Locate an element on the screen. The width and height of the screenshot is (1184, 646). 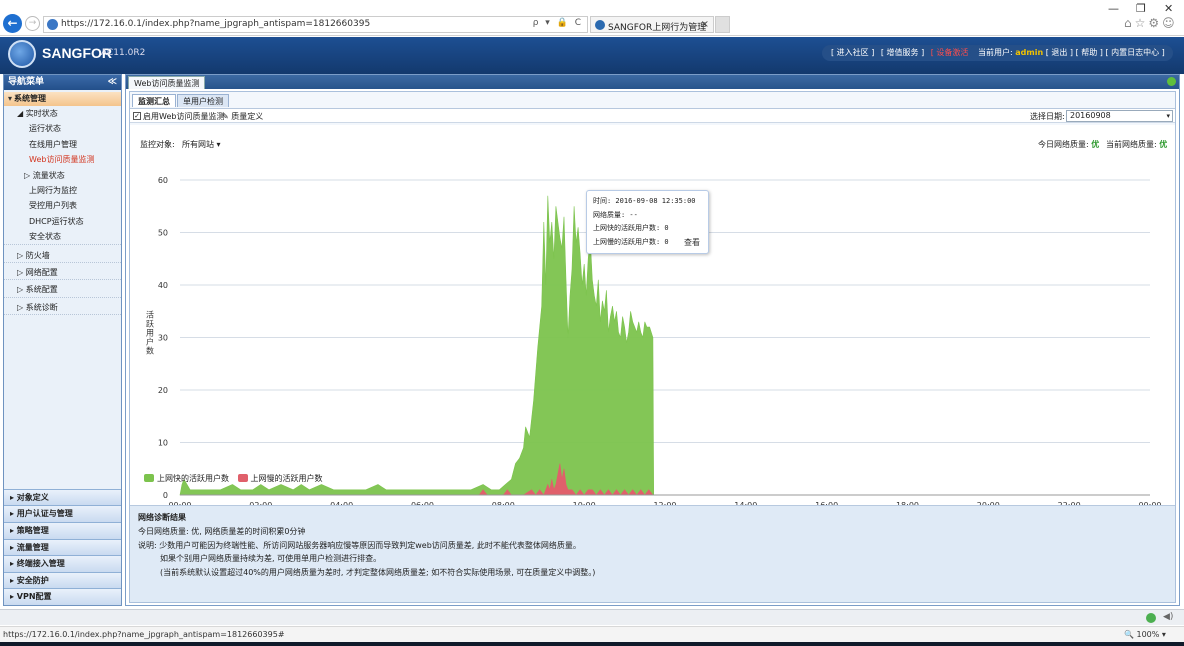
y-tick-label: 60 is located at coordinates (163, 180).